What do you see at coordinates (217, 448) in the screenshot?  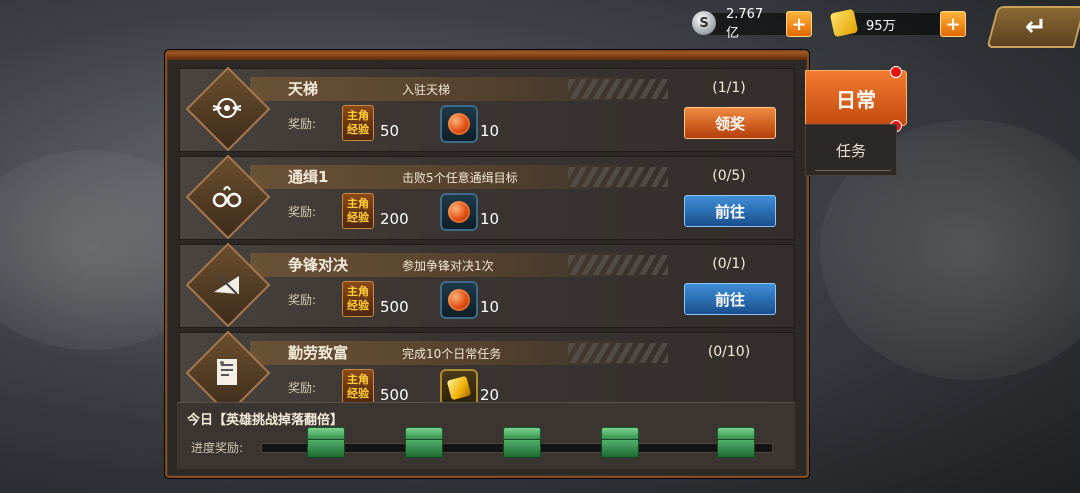 I see `progress-reward-label: 进度奖励:` at bounding box center [217, 448].